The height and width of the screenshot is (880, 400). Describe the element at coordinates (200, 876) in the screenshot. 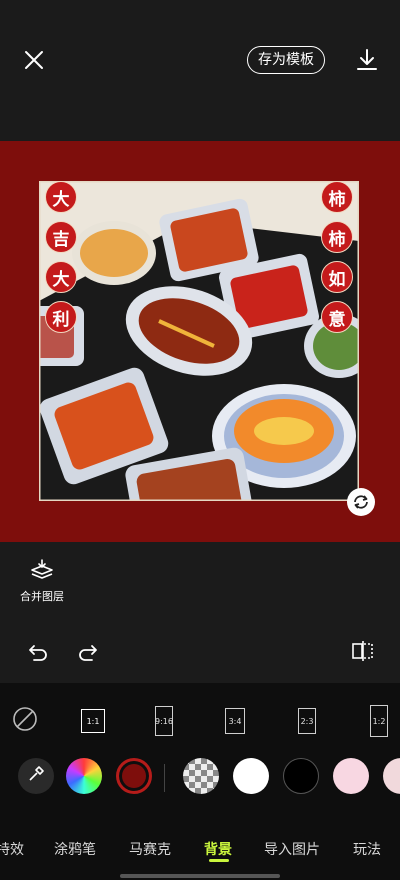

I see `home-indicator` at that location.